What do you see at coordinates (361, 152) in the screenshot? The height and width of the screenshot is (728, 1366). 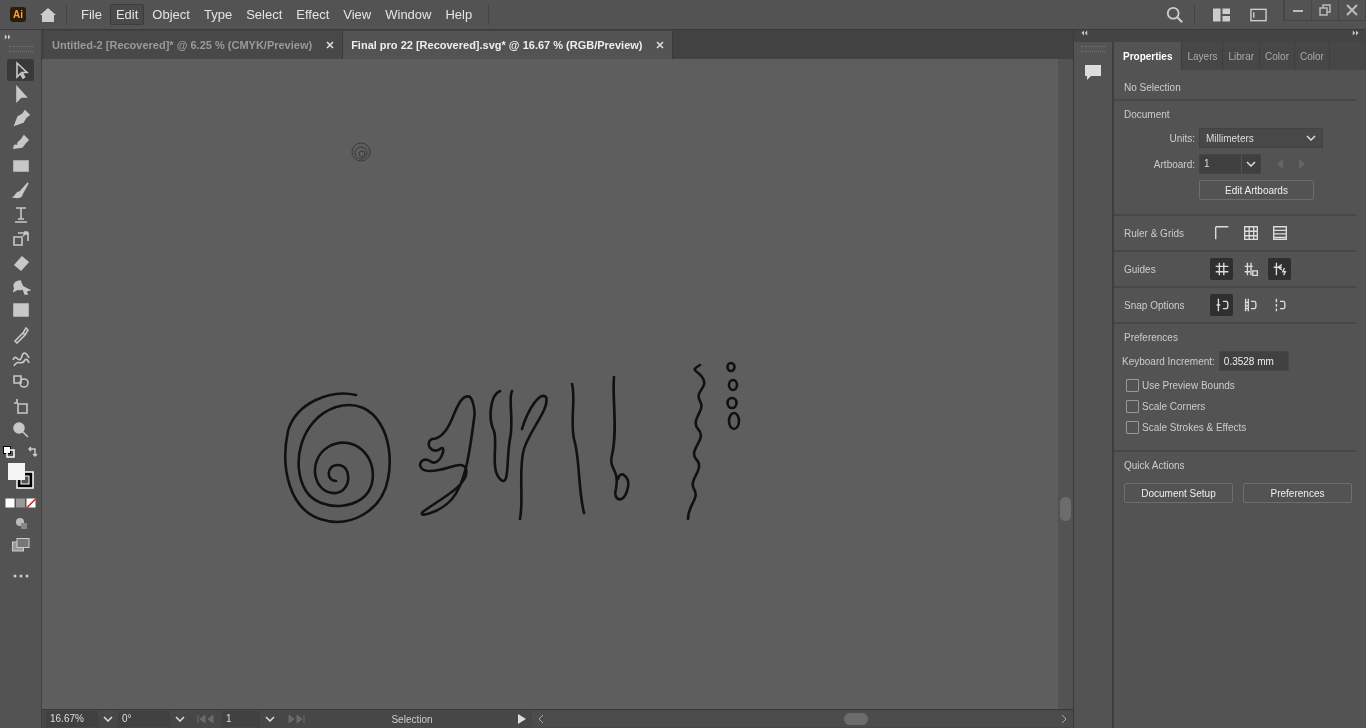 I see `spiral-drawing` at bounding box center [361, 152].